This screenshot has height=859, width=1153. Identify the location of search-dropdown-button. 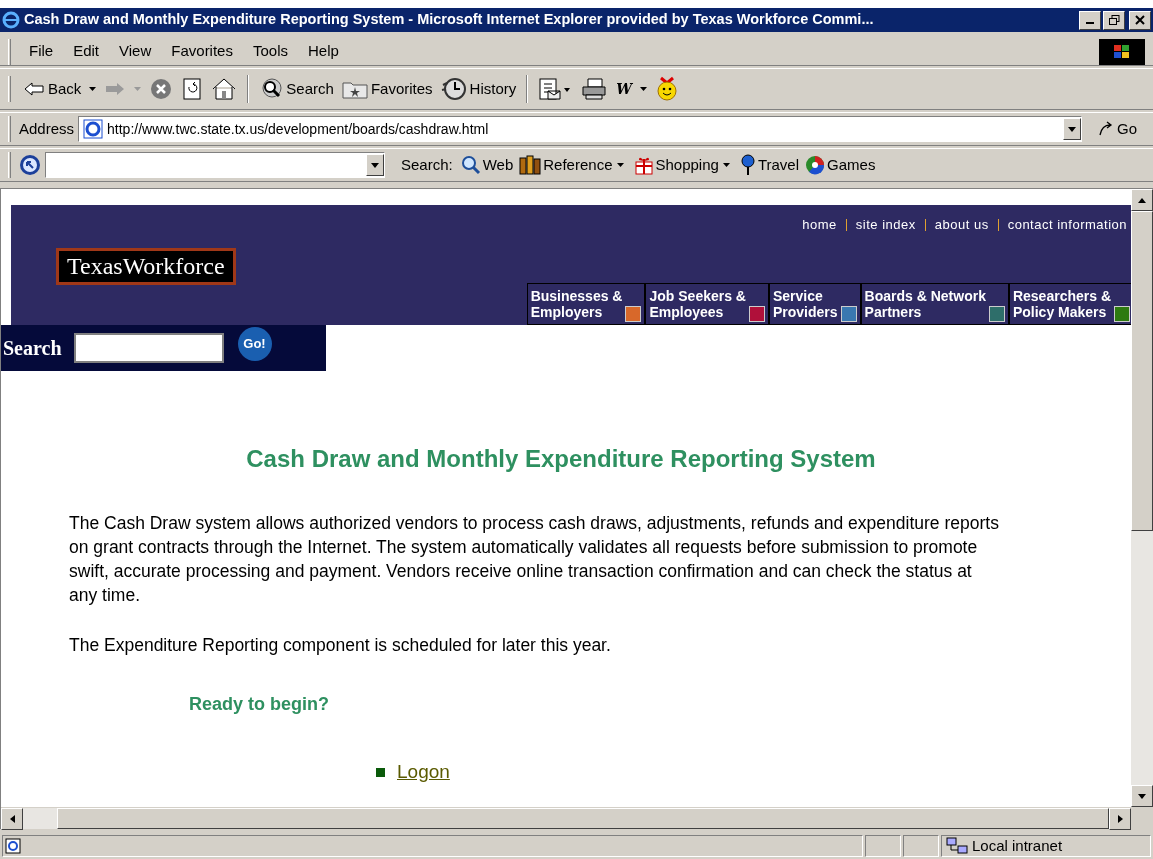
(375, 165).